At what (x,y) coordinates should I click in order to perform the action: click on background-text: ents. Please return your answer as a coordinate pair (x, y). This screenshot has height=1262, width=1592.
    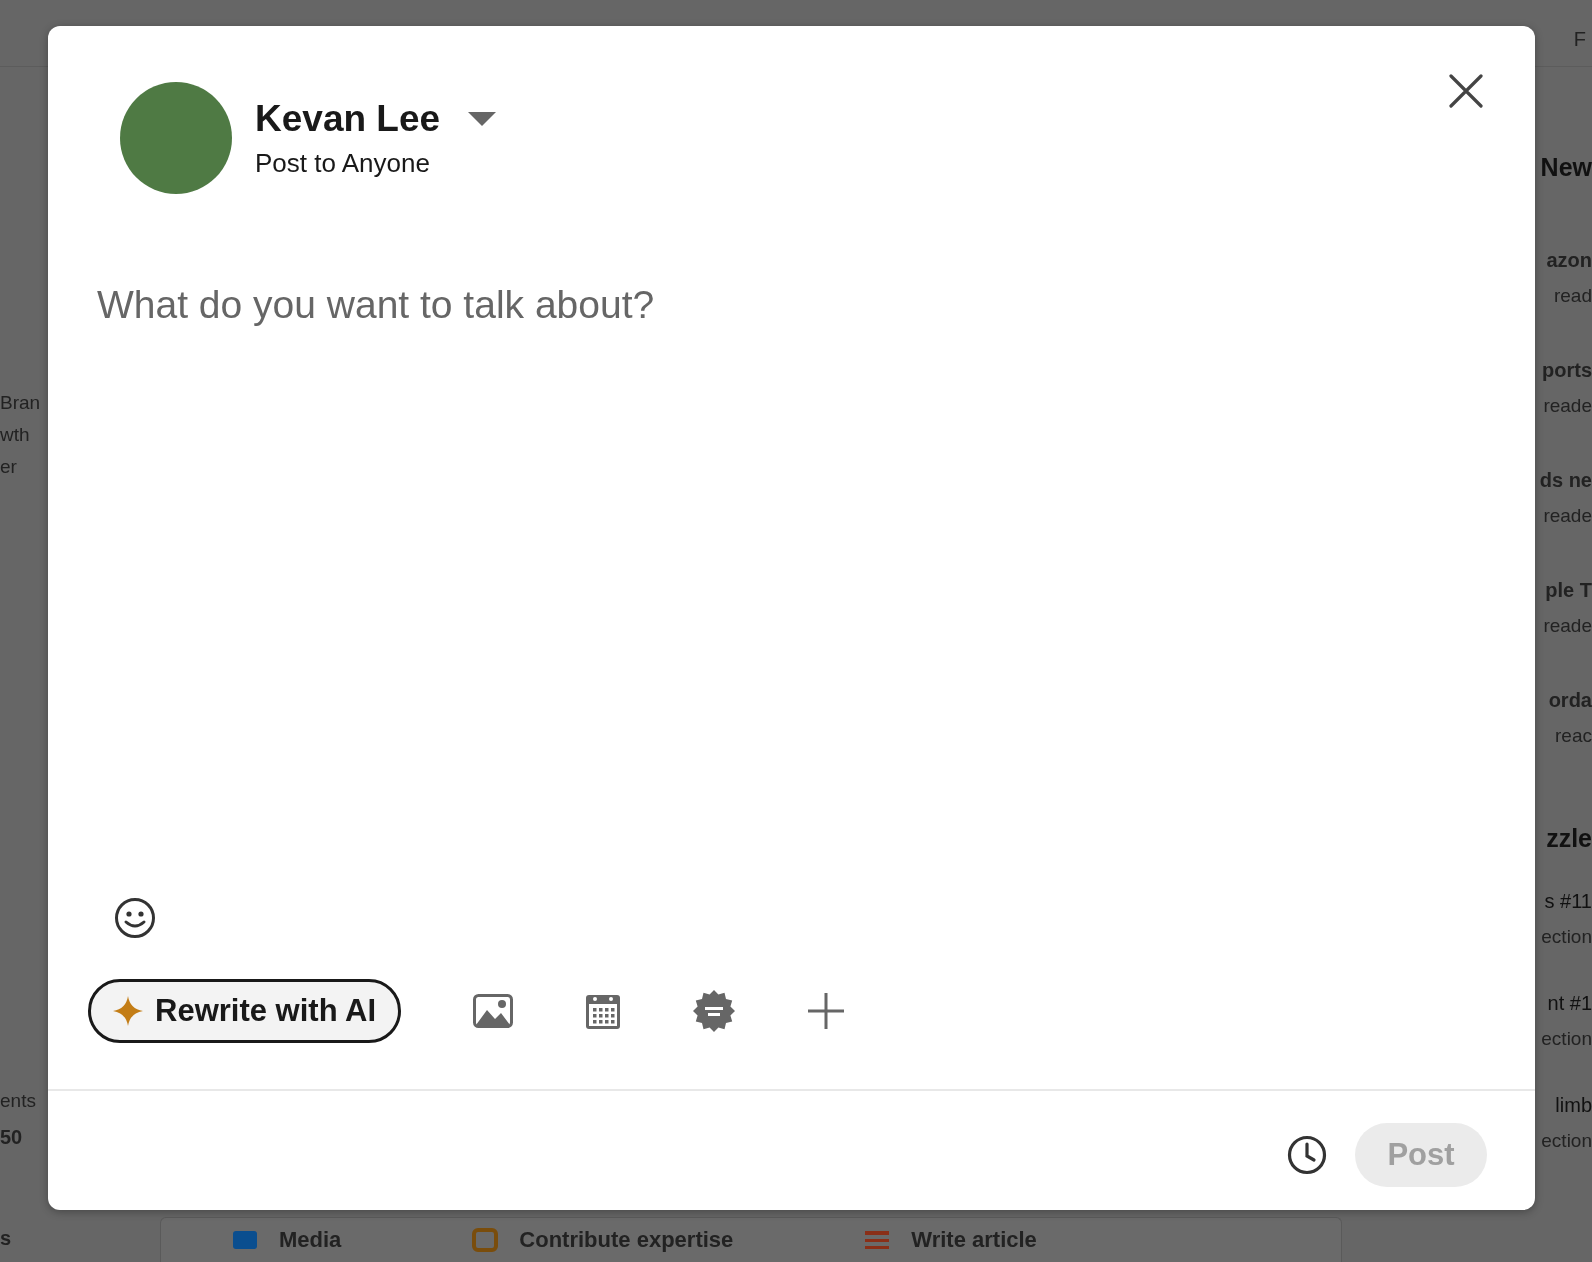
    Looking at the image, I should click on (18, 1101).